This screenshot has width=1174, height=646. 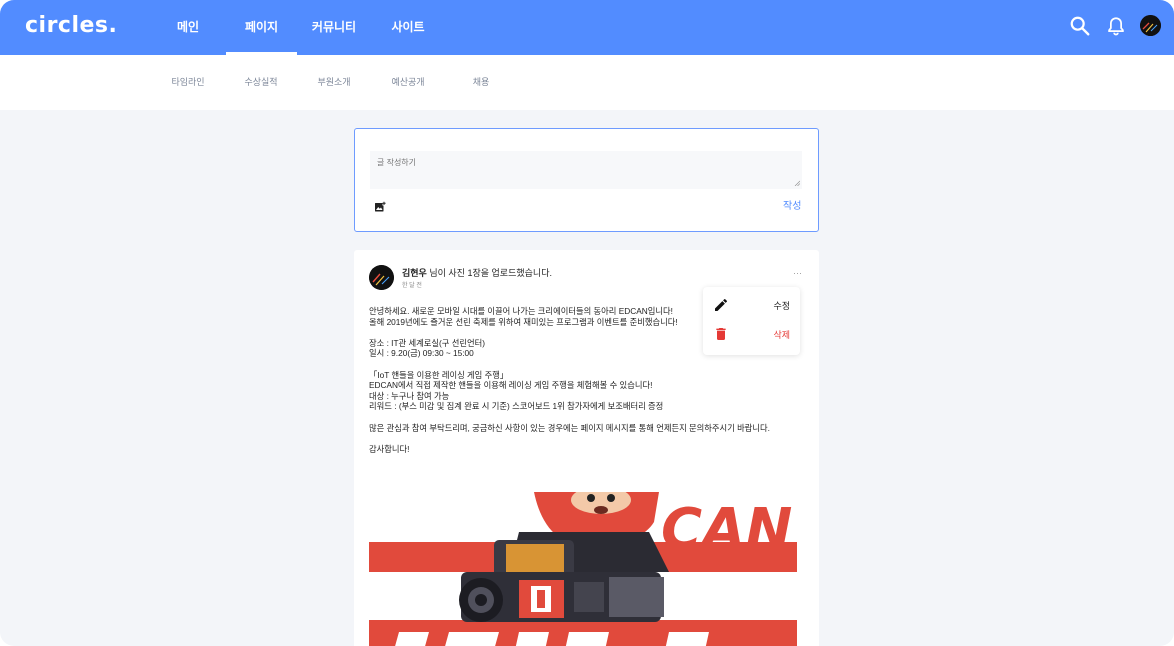 What do you see at coordinates (414, 273) in the screenshot?
I see `author-name: 김현우` at bounding box center [414, 273].